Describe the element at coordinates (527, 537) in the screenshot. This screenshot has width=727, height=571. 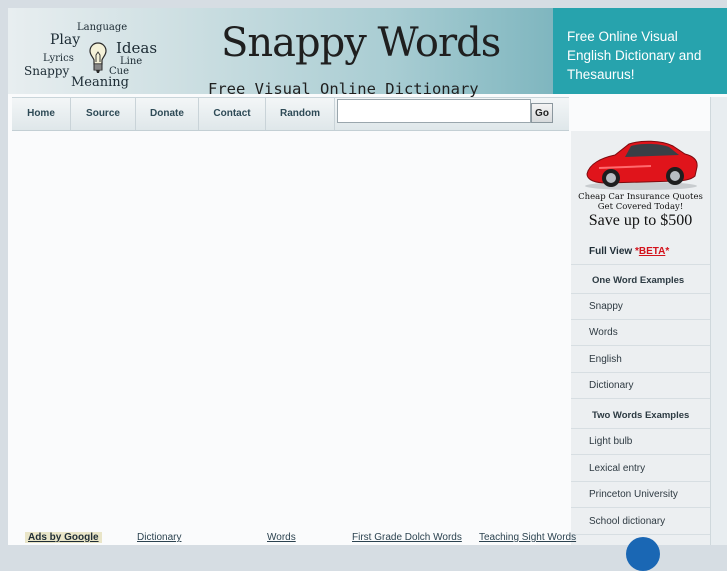
I see `ad-link-teaching-sight-words: Teaching Sight Words` at that location.